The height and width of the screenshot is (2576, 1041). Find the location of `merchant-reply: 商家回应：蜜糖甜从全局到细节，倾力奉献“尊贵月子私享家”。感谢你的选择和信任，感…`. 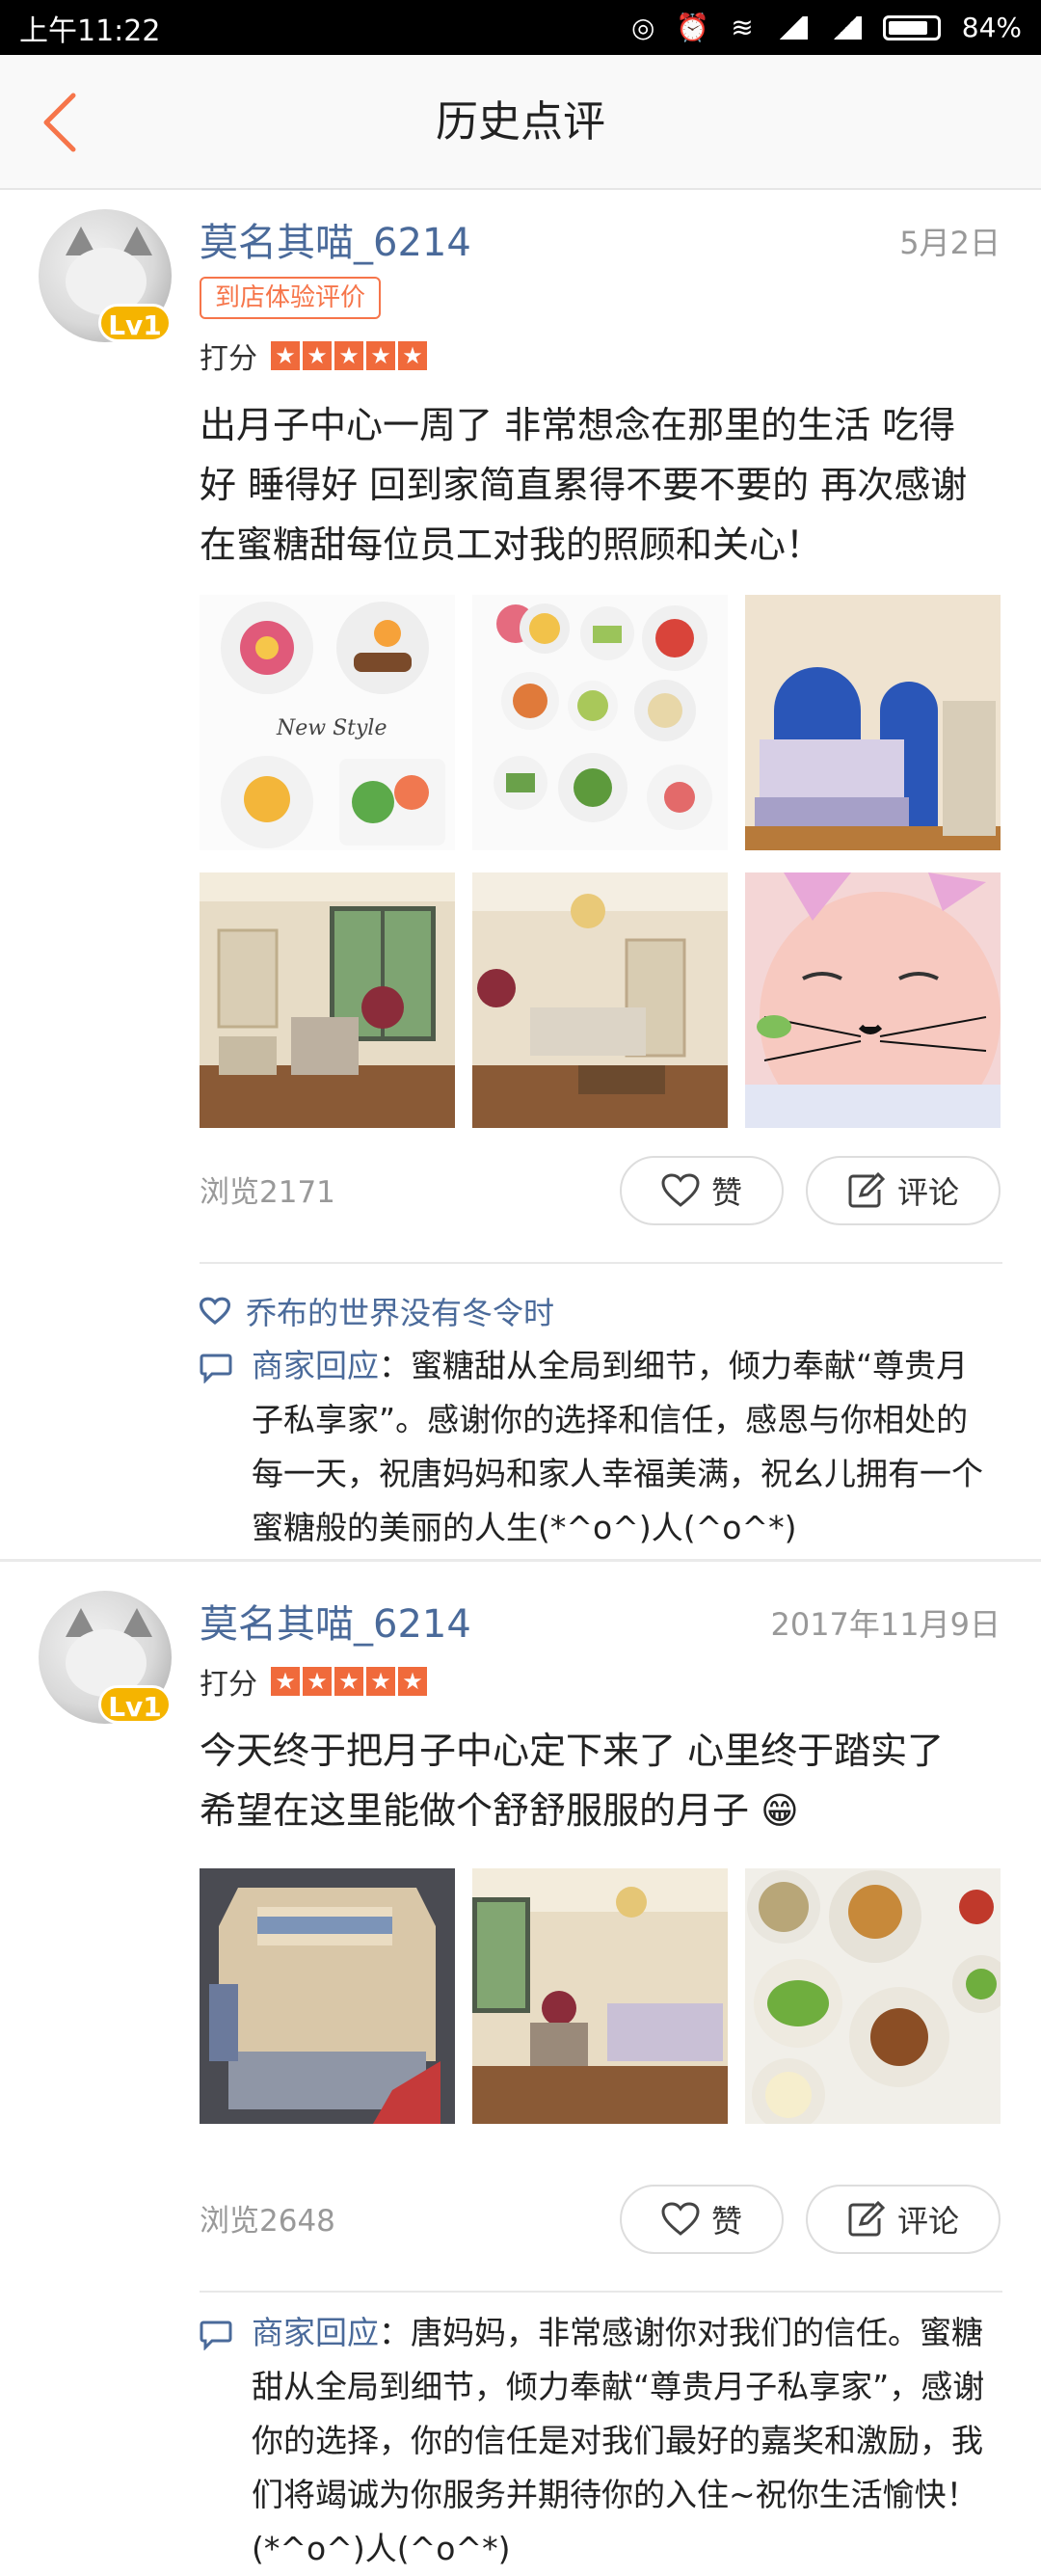

merchant-reply: 商家回应：蜜糖甜从全局到细节，倾力奉献“尊贵月子私享家”。感谢你的选择和信任，感… is located at coordinates (600, 1447).